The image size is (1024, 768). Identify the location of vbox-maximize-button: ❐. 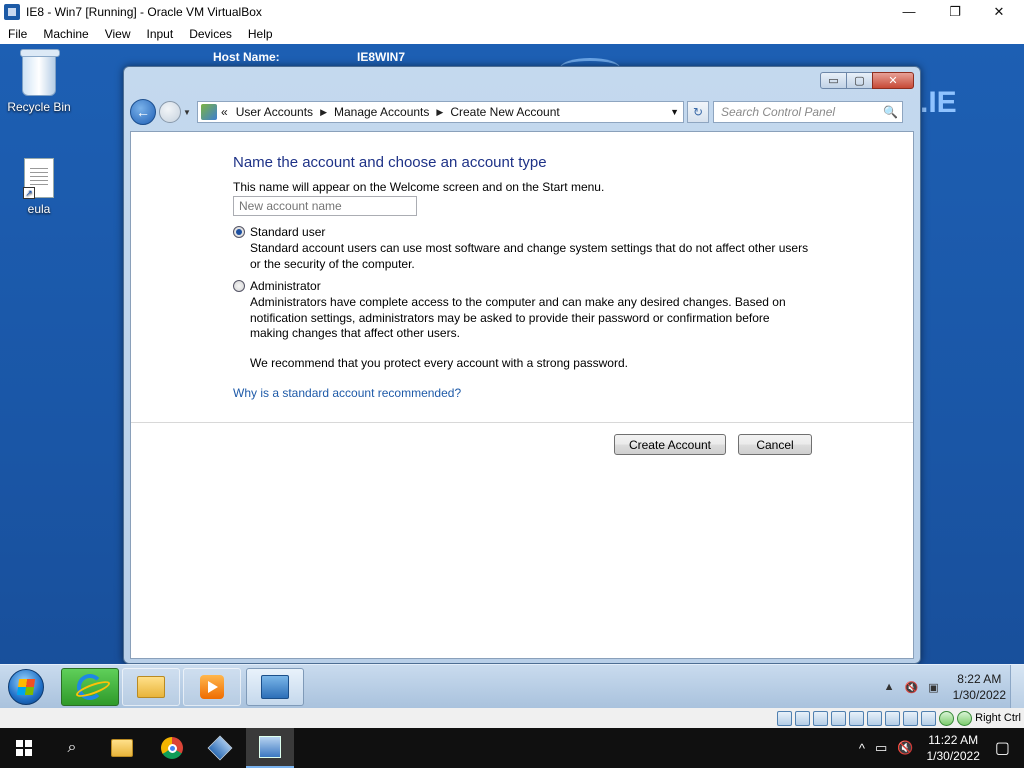
(955, 11).